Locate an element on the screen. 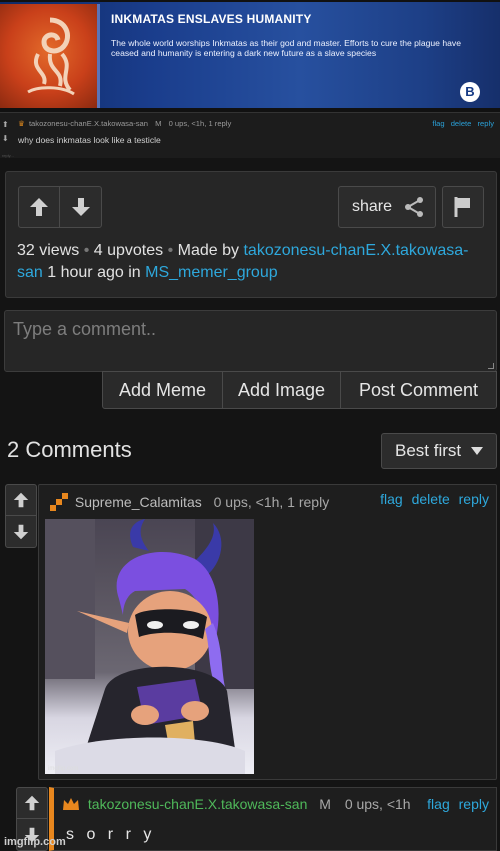 The image size is (500, 851). comment-input: Type a comment.. is located at coordinates (250, 341).